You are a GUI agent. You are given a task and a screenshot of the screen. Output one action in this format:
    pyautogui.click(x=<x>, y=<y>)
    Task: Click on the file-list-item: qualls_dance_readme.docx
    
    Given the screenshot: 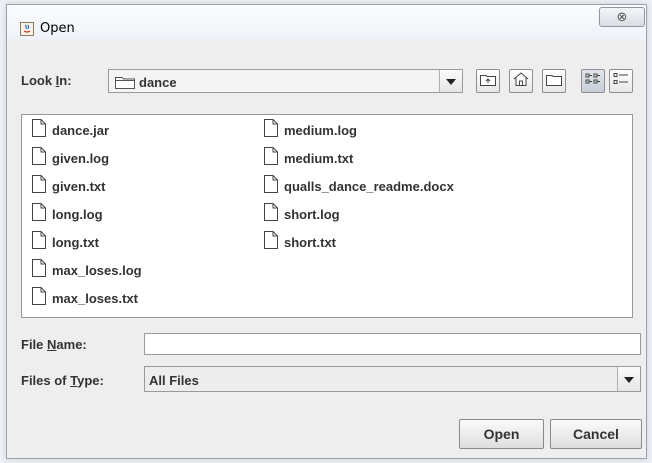 What is the action you would take?
    pyautogui.click(x=359, y=186)
    